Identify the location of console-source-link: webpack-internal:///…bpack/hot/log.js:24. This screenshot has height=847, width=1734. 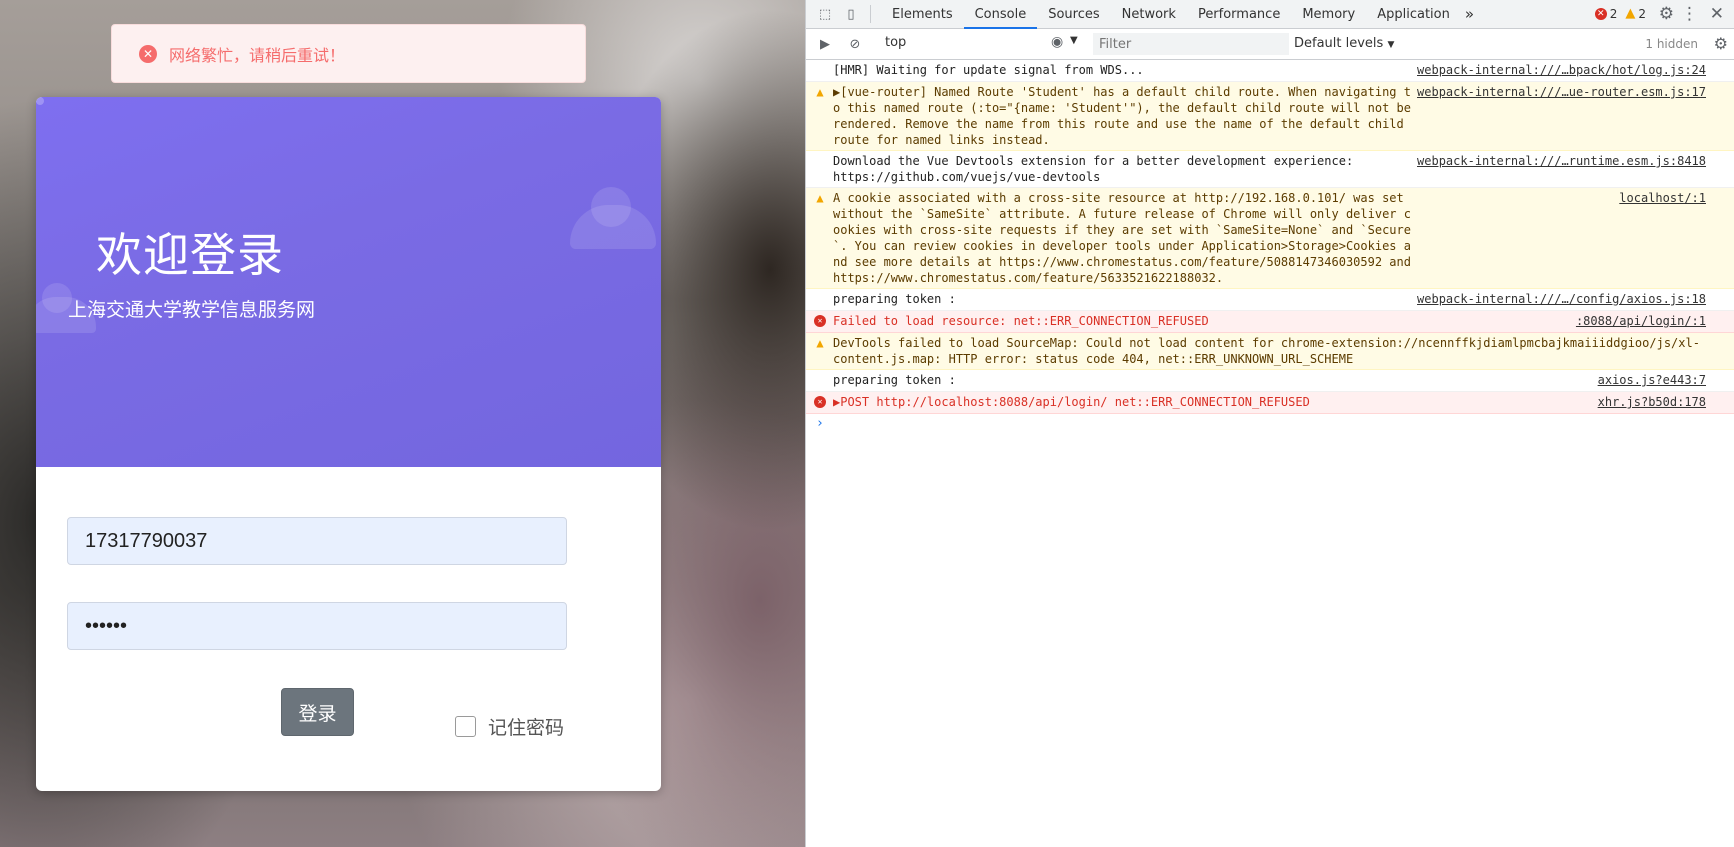
(1561, 70).